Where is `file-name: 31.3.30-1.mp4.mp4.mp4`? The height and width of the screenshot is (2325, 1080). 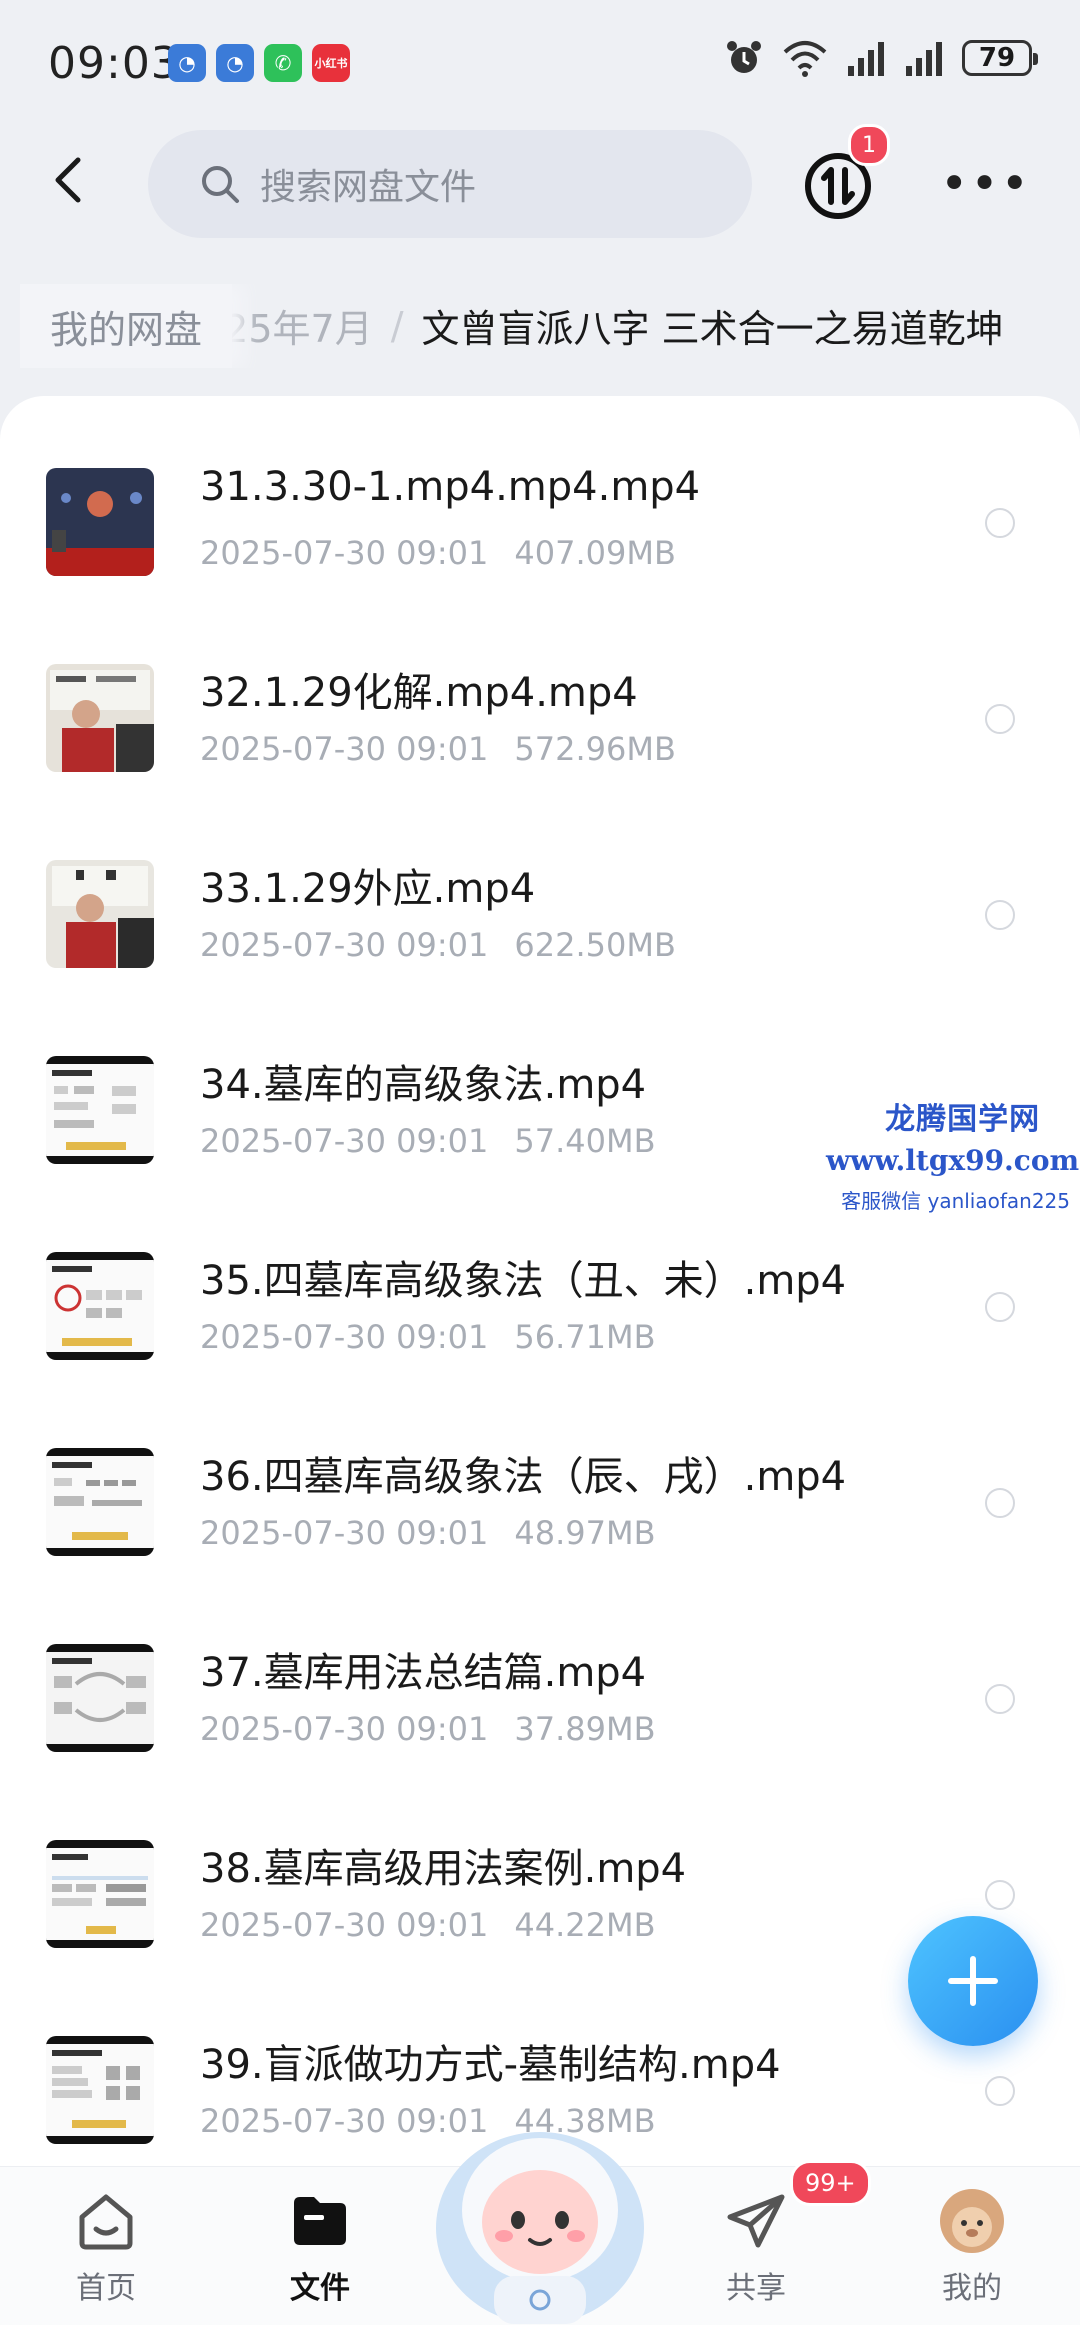
file-name: 31.3.30-1.mp4.mp4.mp4 is located at coordinates (450, 487).